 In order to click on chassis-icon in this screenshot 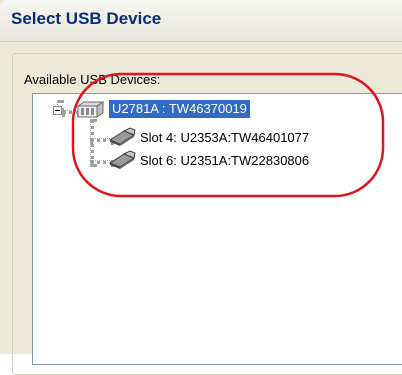, I will do `click(89, 111)`.